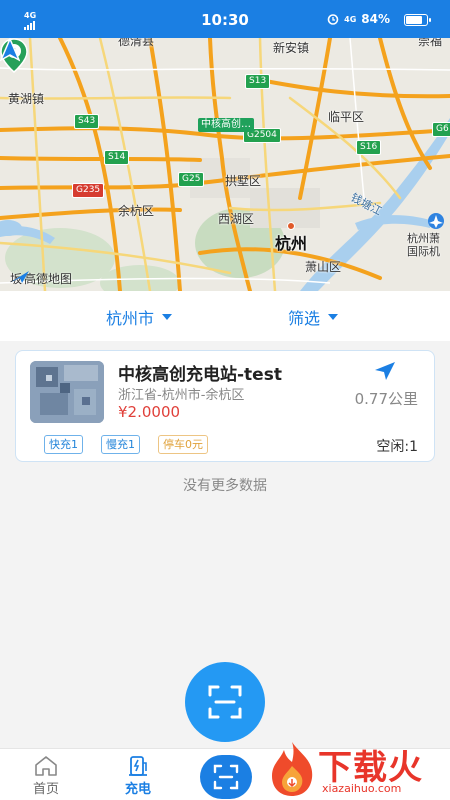  What do you see at coordinates (417, 20) in the screenshot?
I see `battery-icon` at bounding box center [417, 20].